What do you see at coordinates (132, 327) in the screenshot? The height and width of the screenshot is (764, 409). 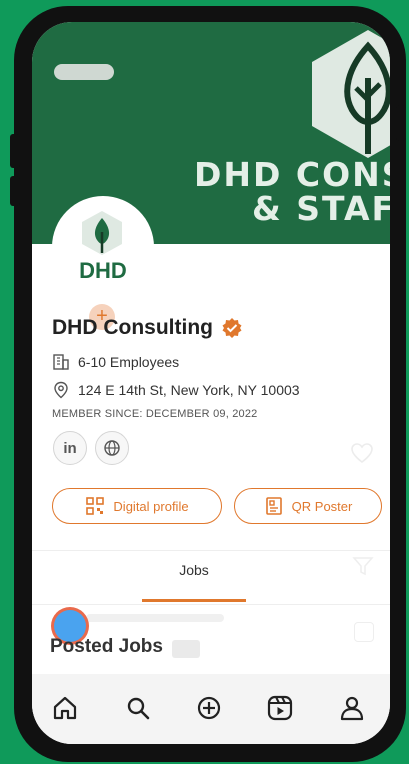 I see `company-name: DHD Consulting` at bounding box center [132, 327].